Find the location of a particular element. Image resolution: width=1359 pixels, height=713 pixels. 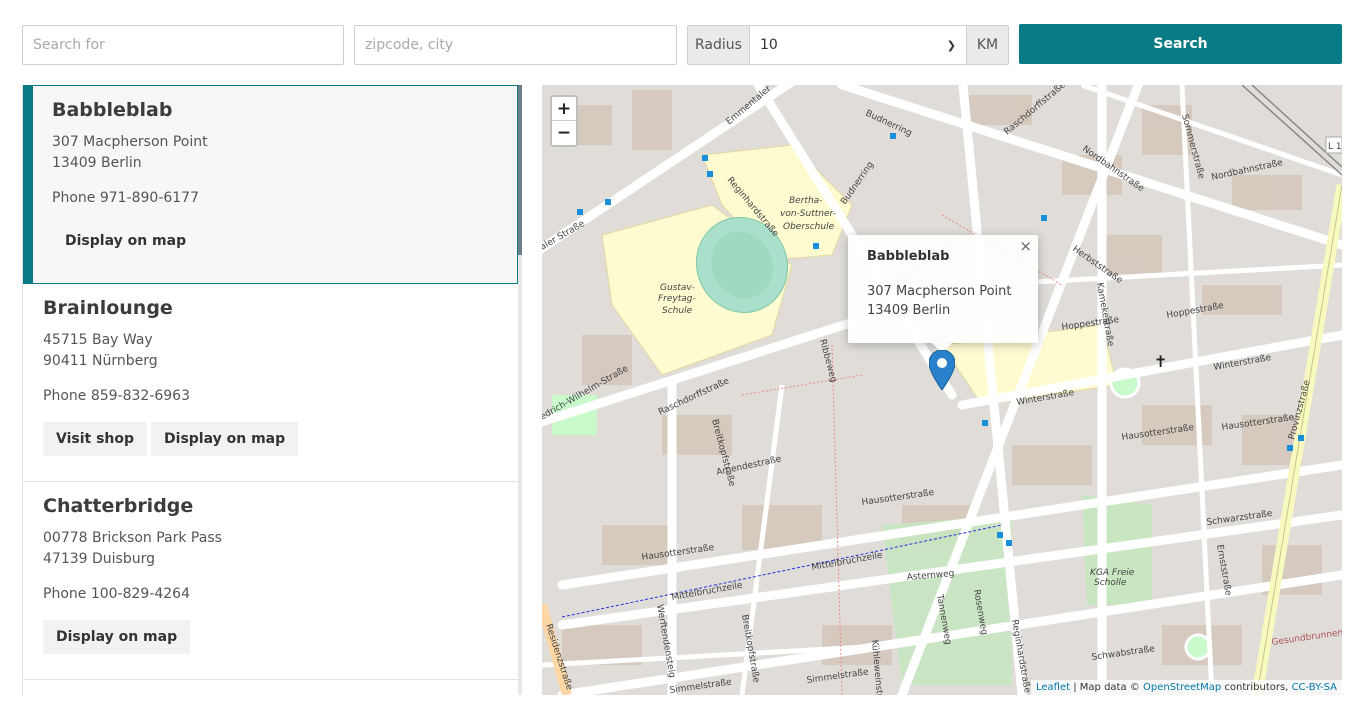

store-street: 307 Macpherson Point is located at coordinates (130, 142).